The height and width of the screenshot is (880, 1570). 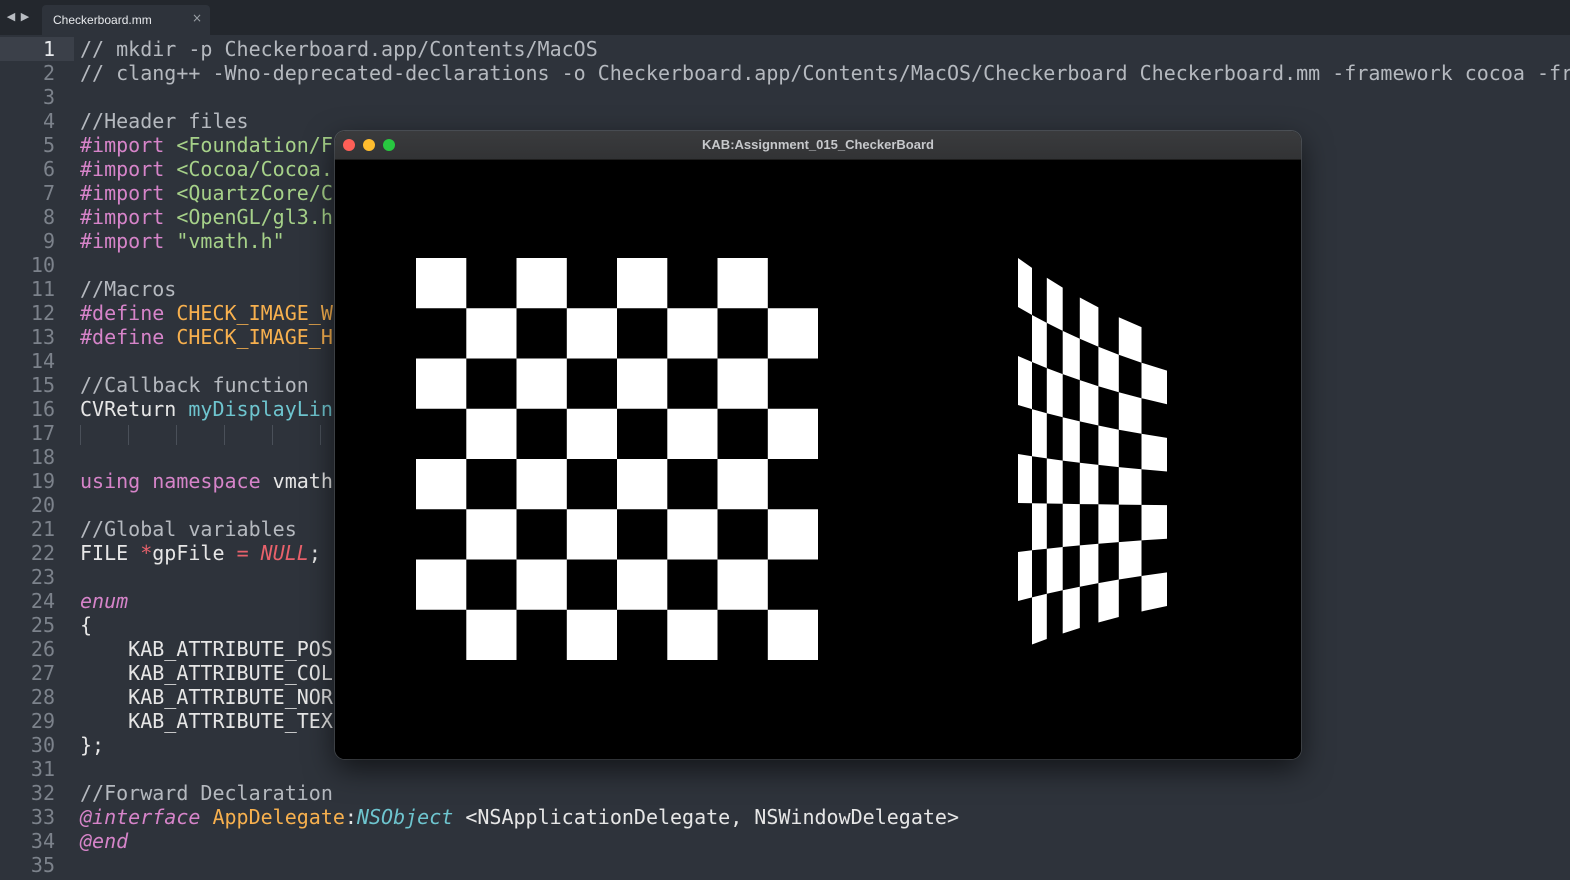 What do you see at coordinates (92, 745) in the screenshot?
I see `code-text: };` at bounding box center [92, 745].